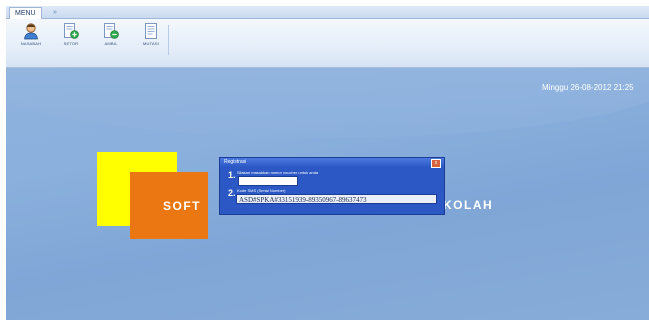 This screenshot has width=649, height=327. What do you see at coordinates (232, 193) in the screenshot?
I see `step-2-number: 2.` at bounding box center [232, 193].